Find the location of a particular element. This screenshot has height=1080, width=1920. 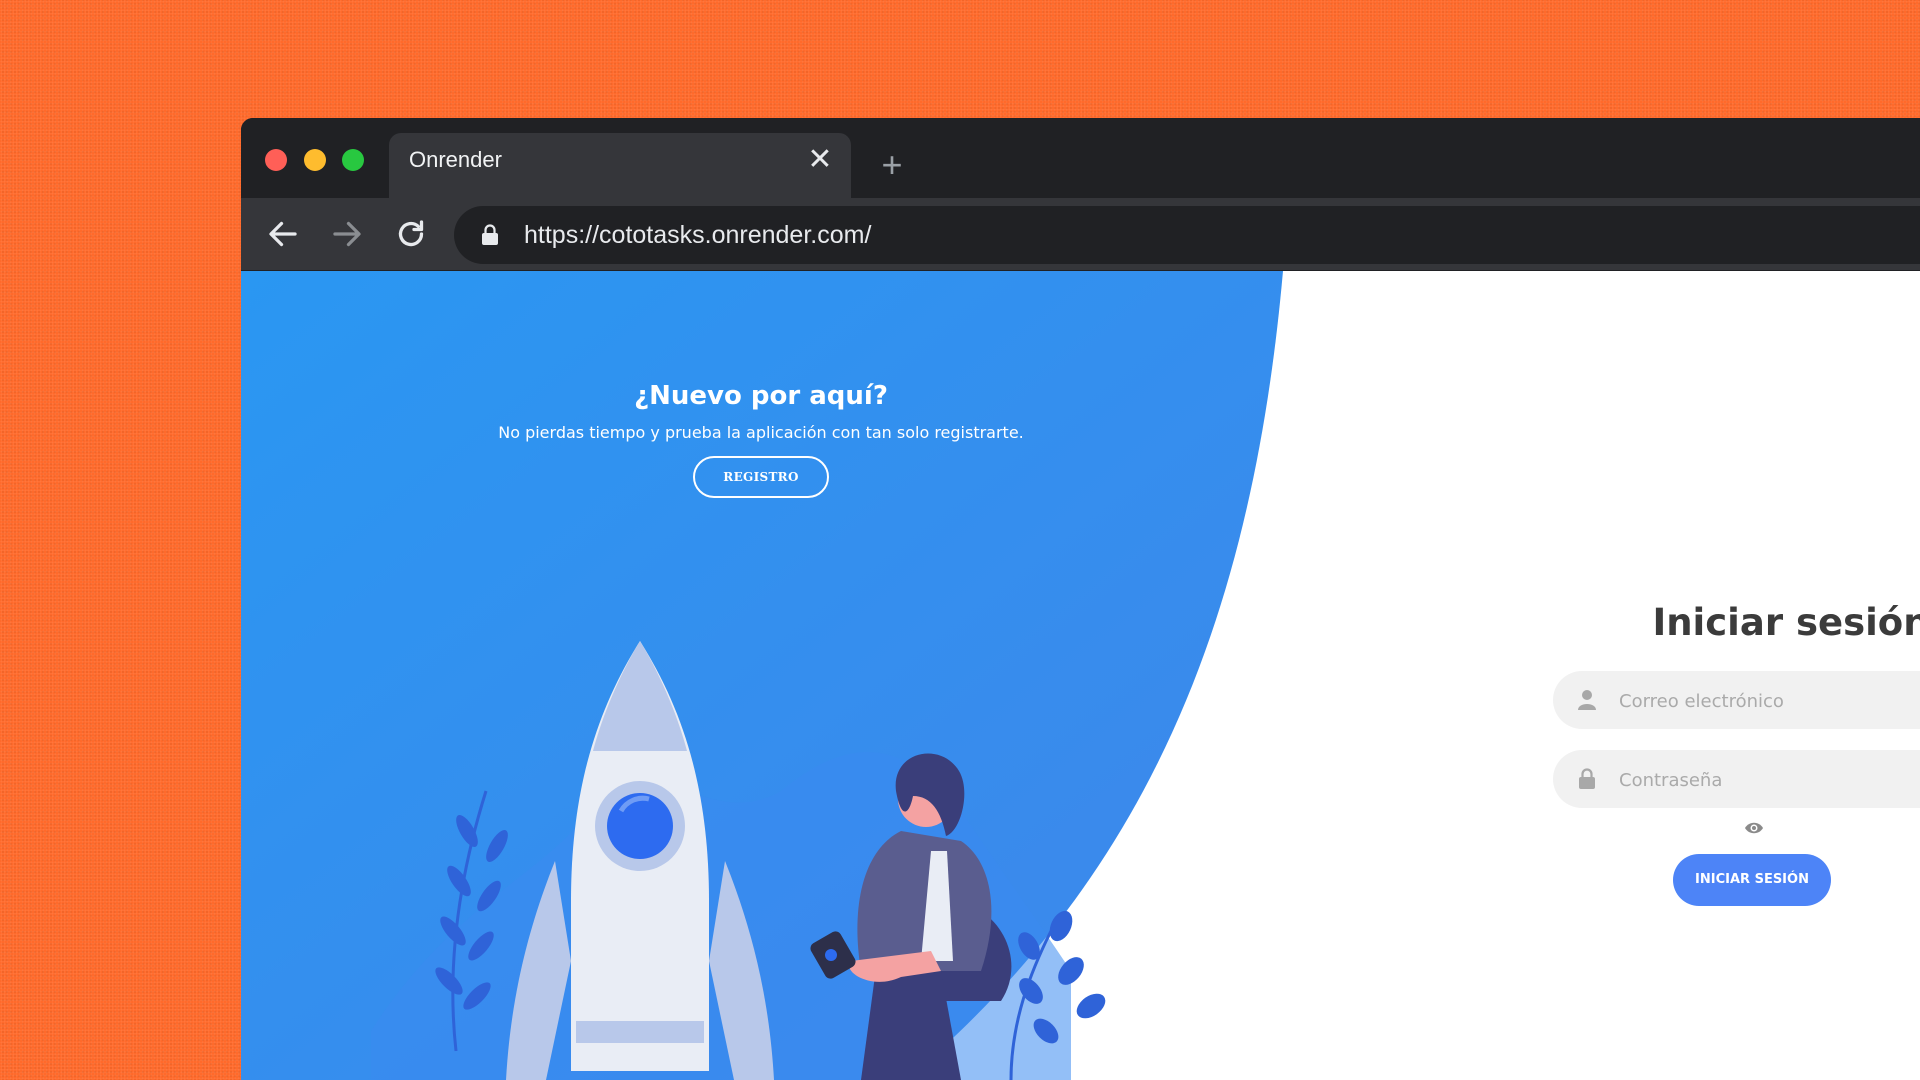

tab-title: Onrender is located at coordinates (455, 159).